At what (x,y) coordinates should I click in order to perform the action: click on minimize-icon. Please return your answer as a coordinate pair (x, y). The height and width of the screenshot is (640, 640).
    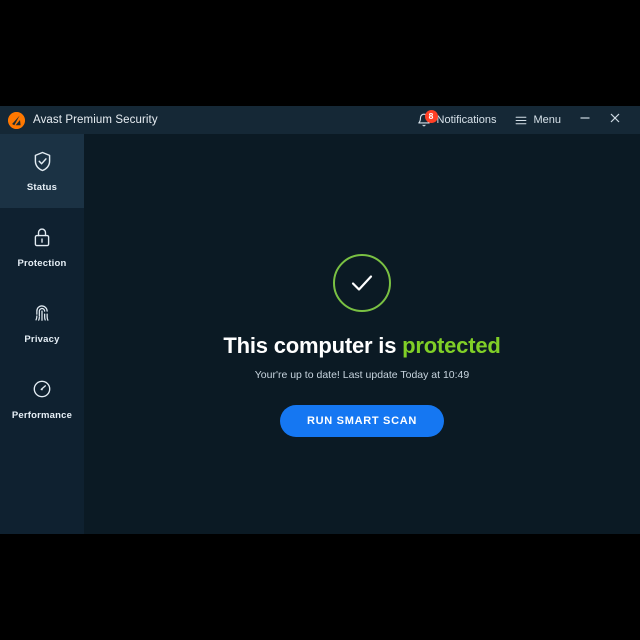
    Looking at the image, I should click on (585, 120).